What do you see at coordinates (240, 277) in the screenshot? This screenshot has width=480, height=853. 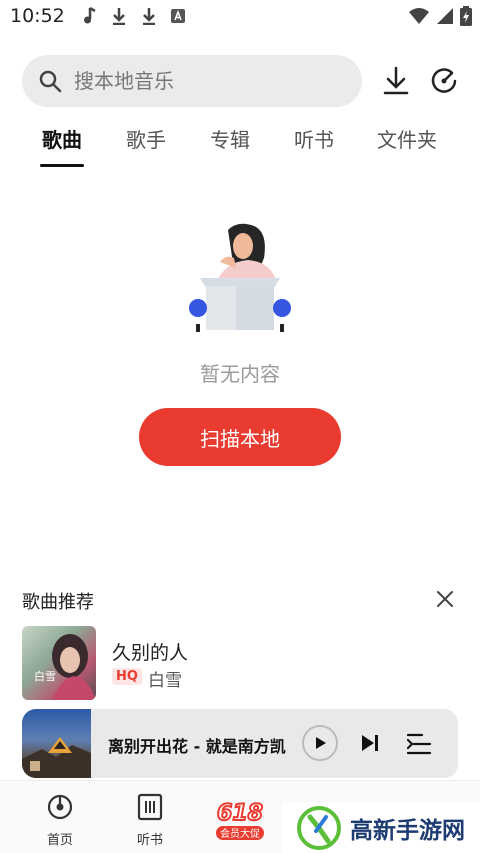 I see `empty-illustration` at bounding box center [240, 277].